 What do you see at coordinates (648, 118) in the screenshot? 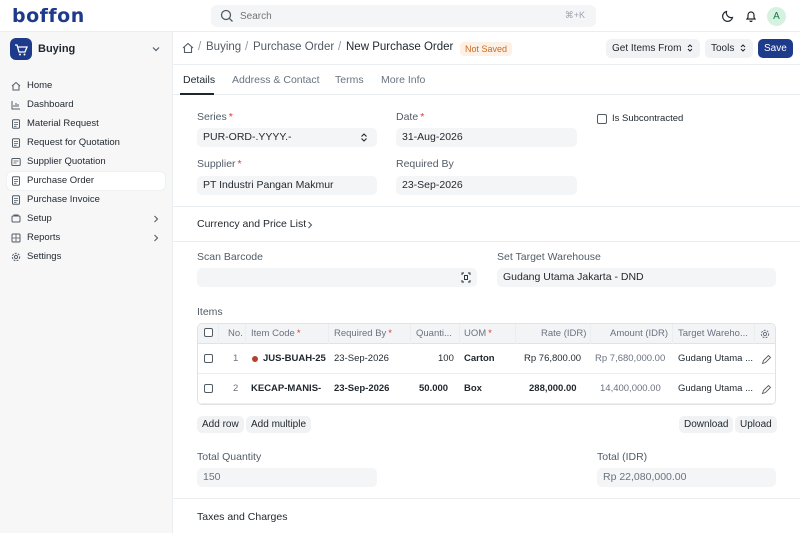
I see `is-subcontracted-label: Is Subcontracted` at bounding box center [648, 118].